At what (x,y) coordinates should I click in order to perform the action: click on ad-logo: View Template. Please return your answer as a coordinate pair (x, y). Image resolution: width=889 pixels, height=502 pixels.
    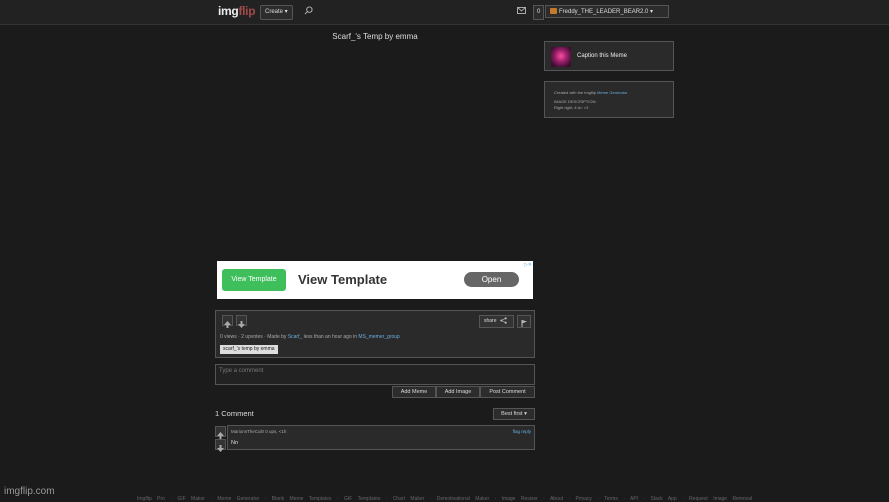
    Looking at the image, I should click on (254, 280).